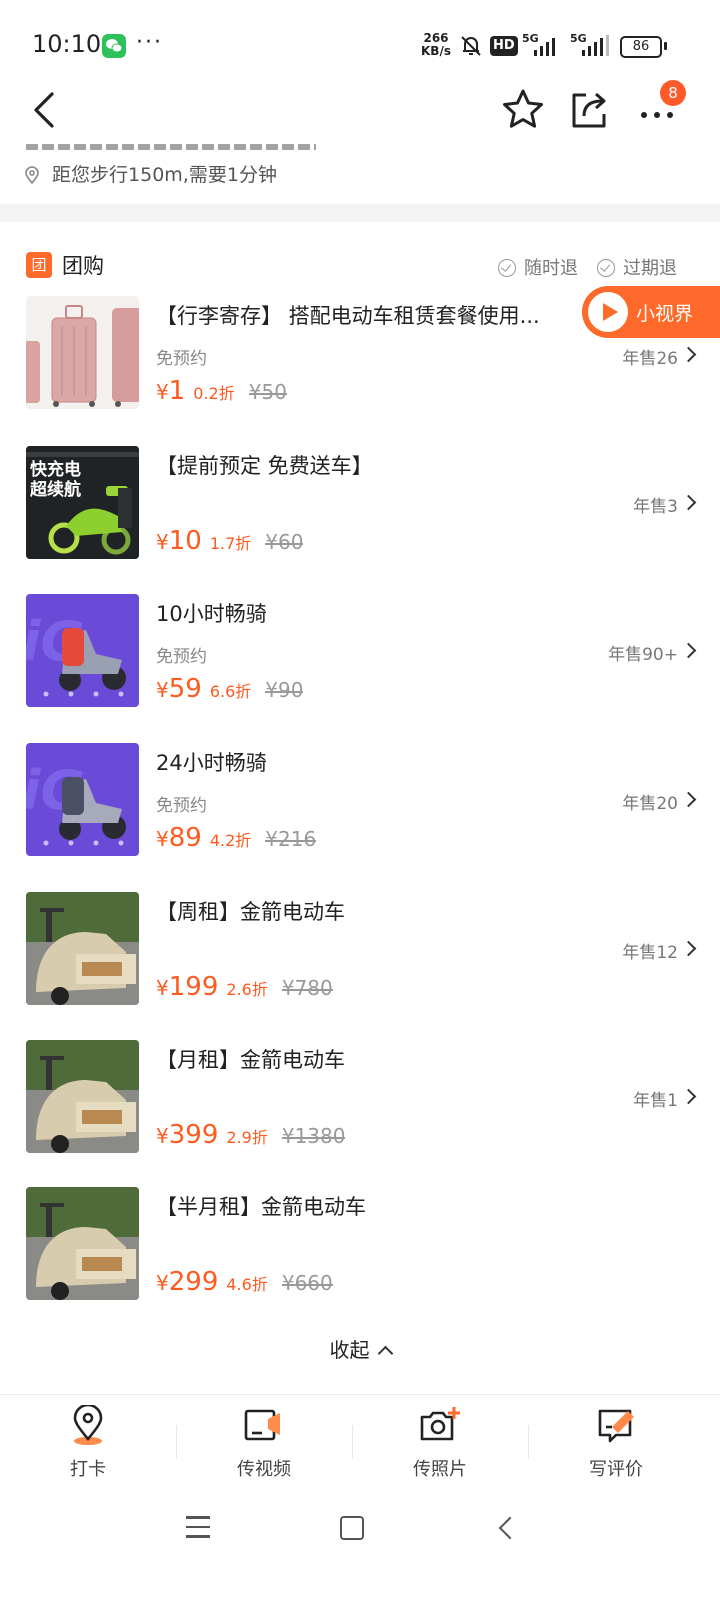 This screenshot has width=720, height=1600. I want to click on address-text-cropped, so click(176, 144).